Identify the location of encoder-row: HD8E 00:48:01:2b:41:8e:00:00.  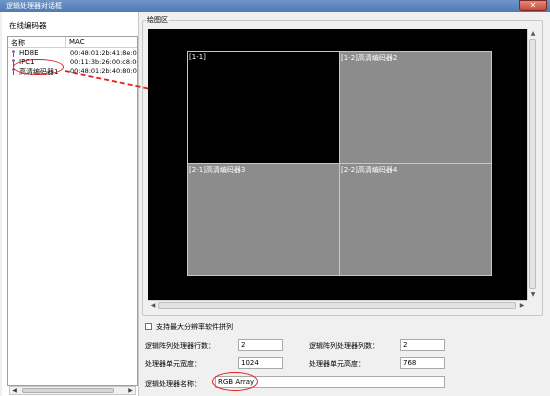
(72, 53).